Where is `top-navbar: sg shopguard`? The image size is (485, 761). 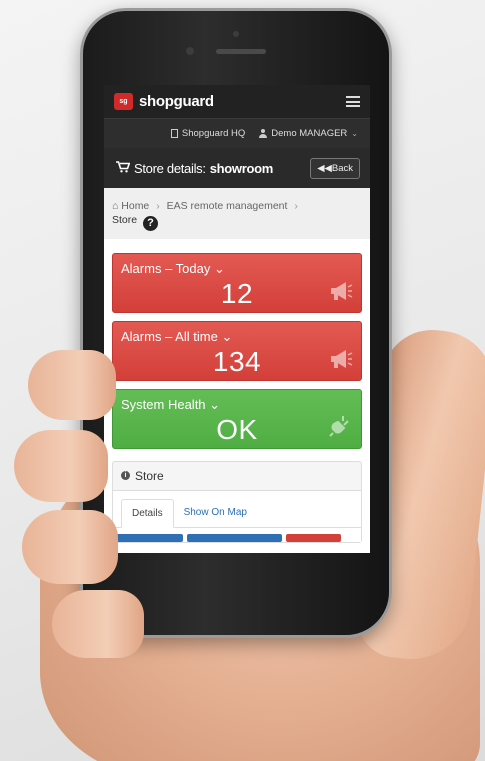 top-navbar: sg shopguard is located at coordinates (237, 101).